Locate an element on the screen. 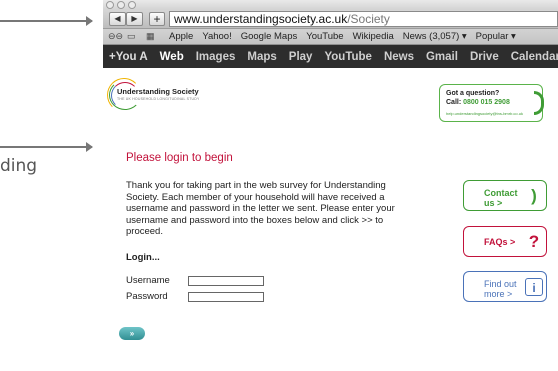  gbar-youtube: YouTube is located at coordinates (347, 57).